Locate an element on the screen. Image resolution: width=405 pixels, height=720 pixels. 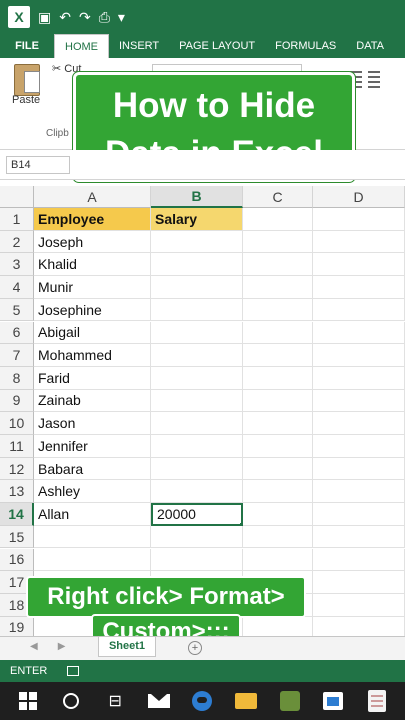
undo-icon: ↶ is located at coordinates (65, 17).